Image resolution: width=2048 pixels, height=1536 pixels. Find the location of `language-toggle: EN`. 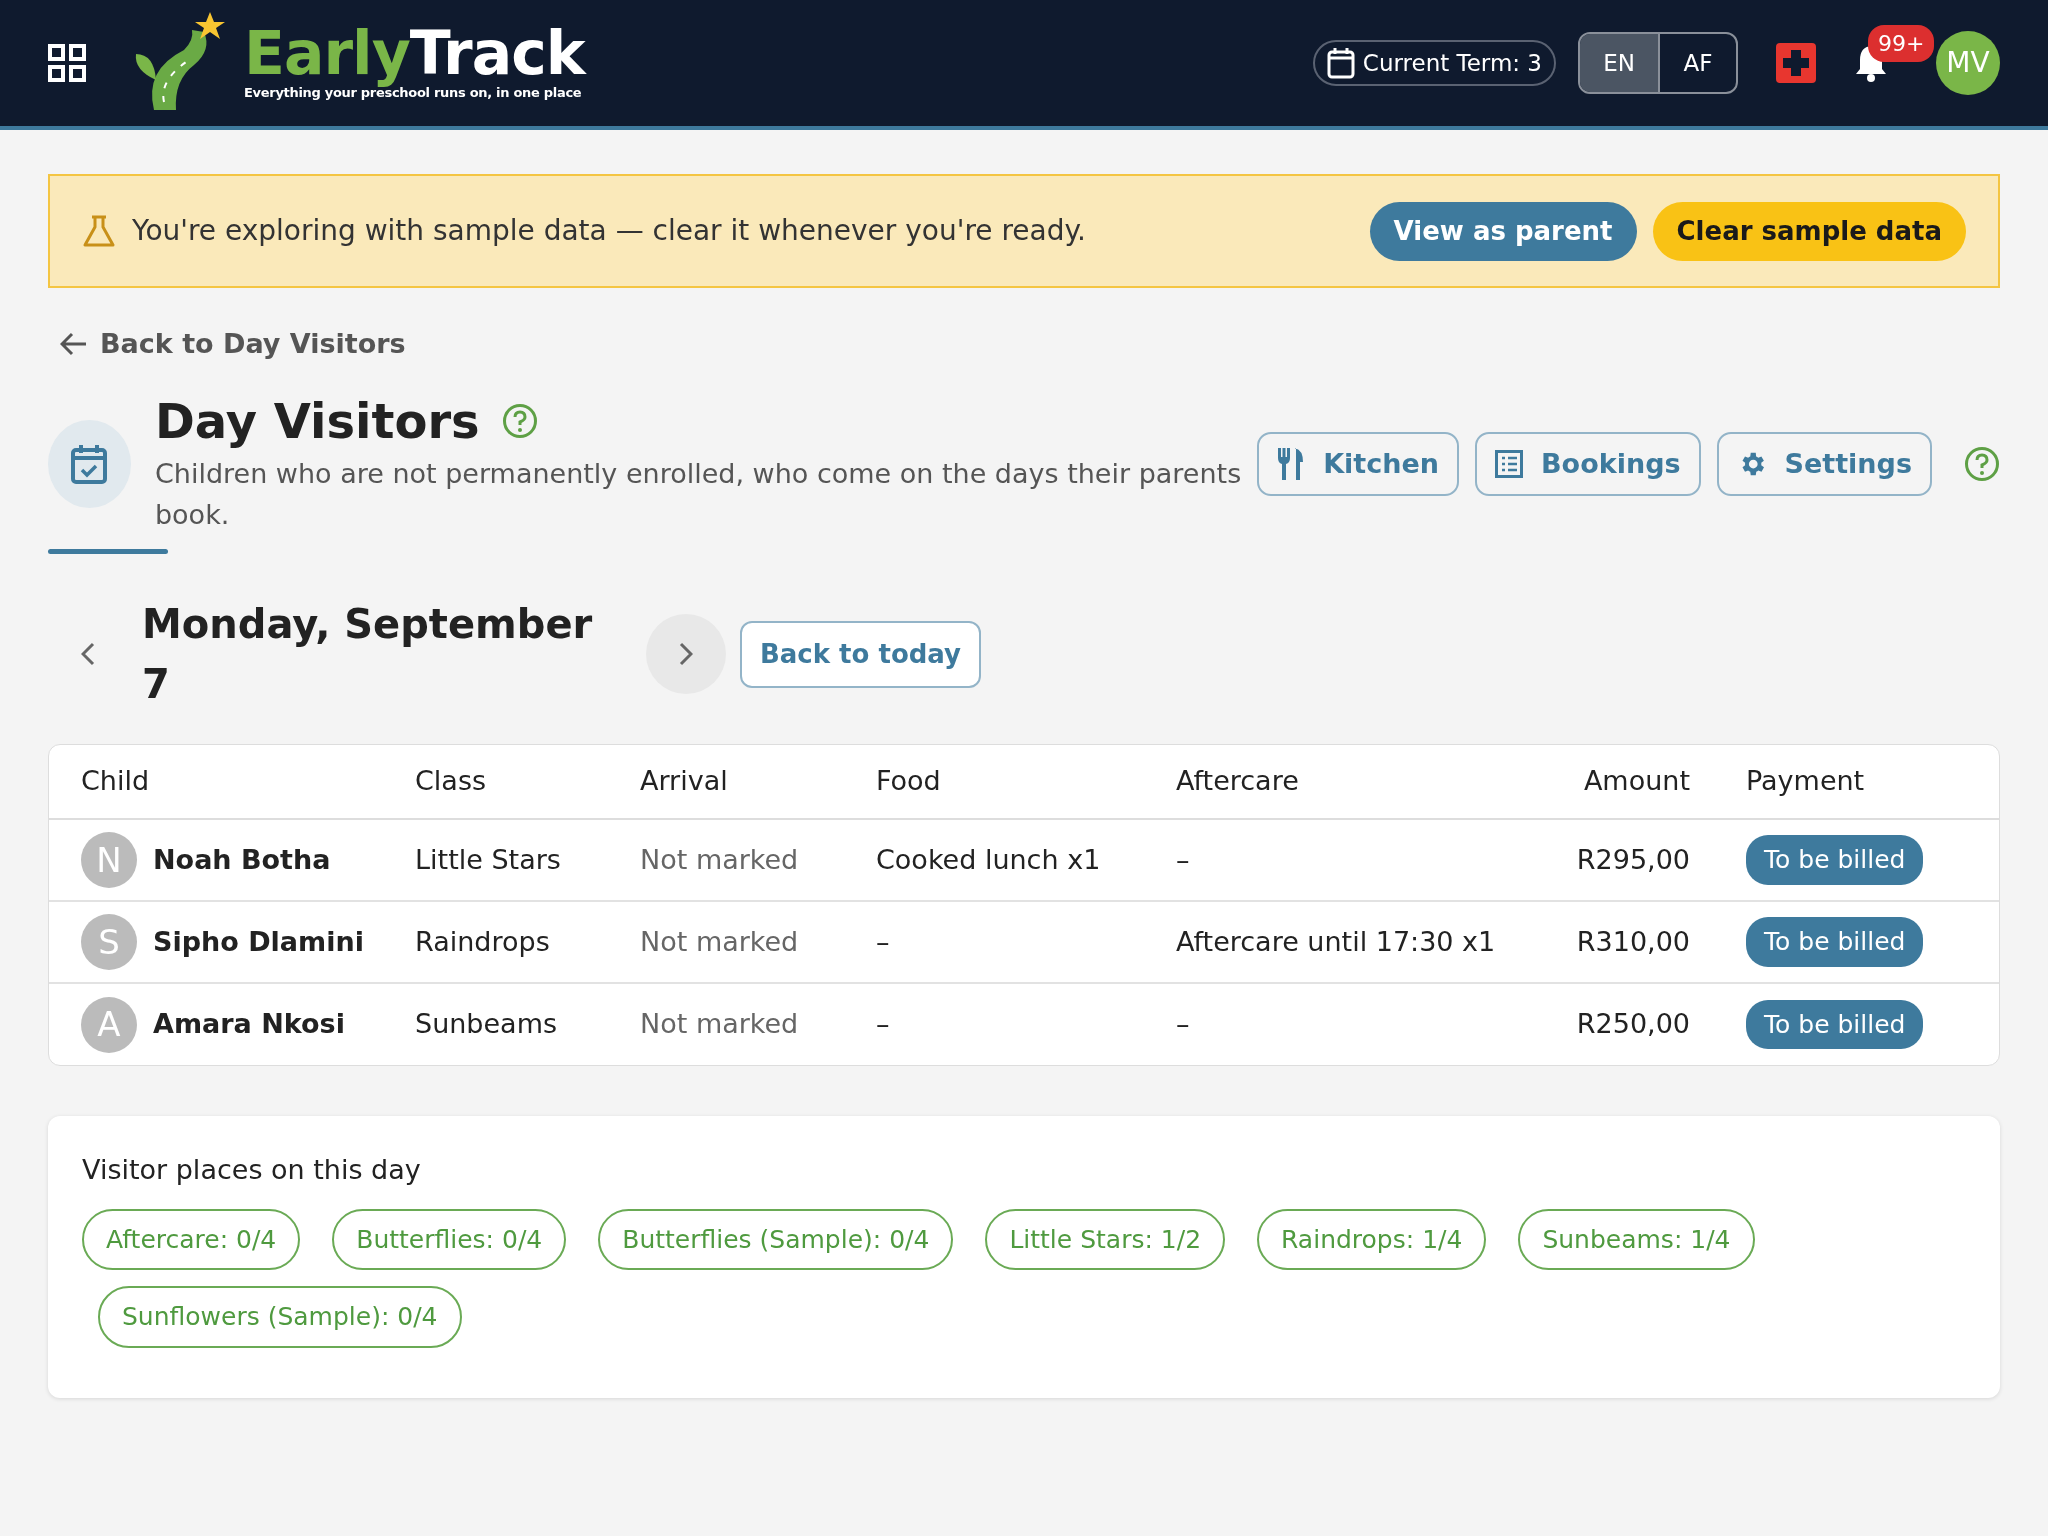

language-toggle: EN is located at coordinates (1619, 63).